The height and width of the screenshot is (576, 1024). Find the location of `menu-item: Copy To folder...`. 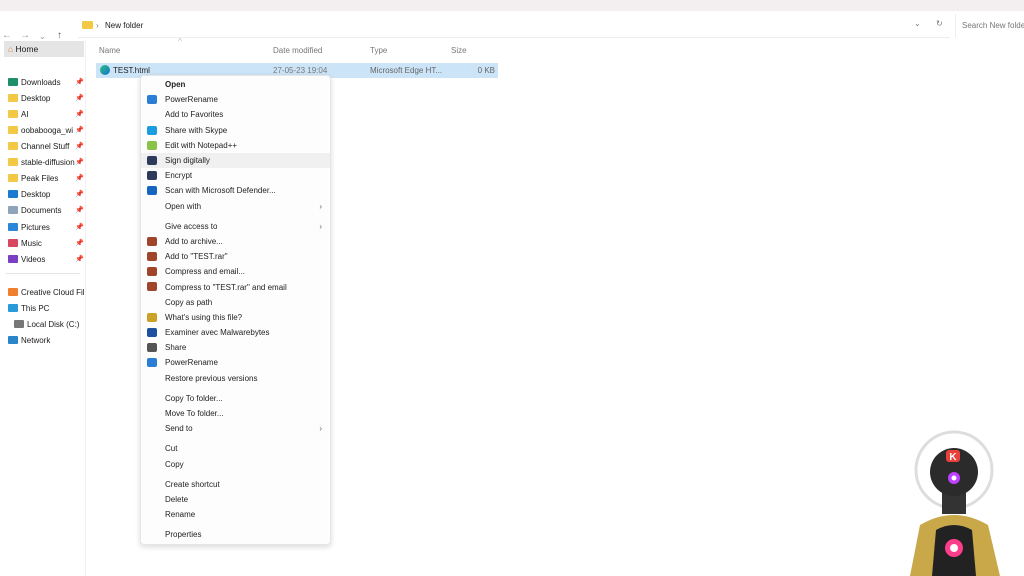

menu-item: Copy To folder... is located at coordinates (235, 398).